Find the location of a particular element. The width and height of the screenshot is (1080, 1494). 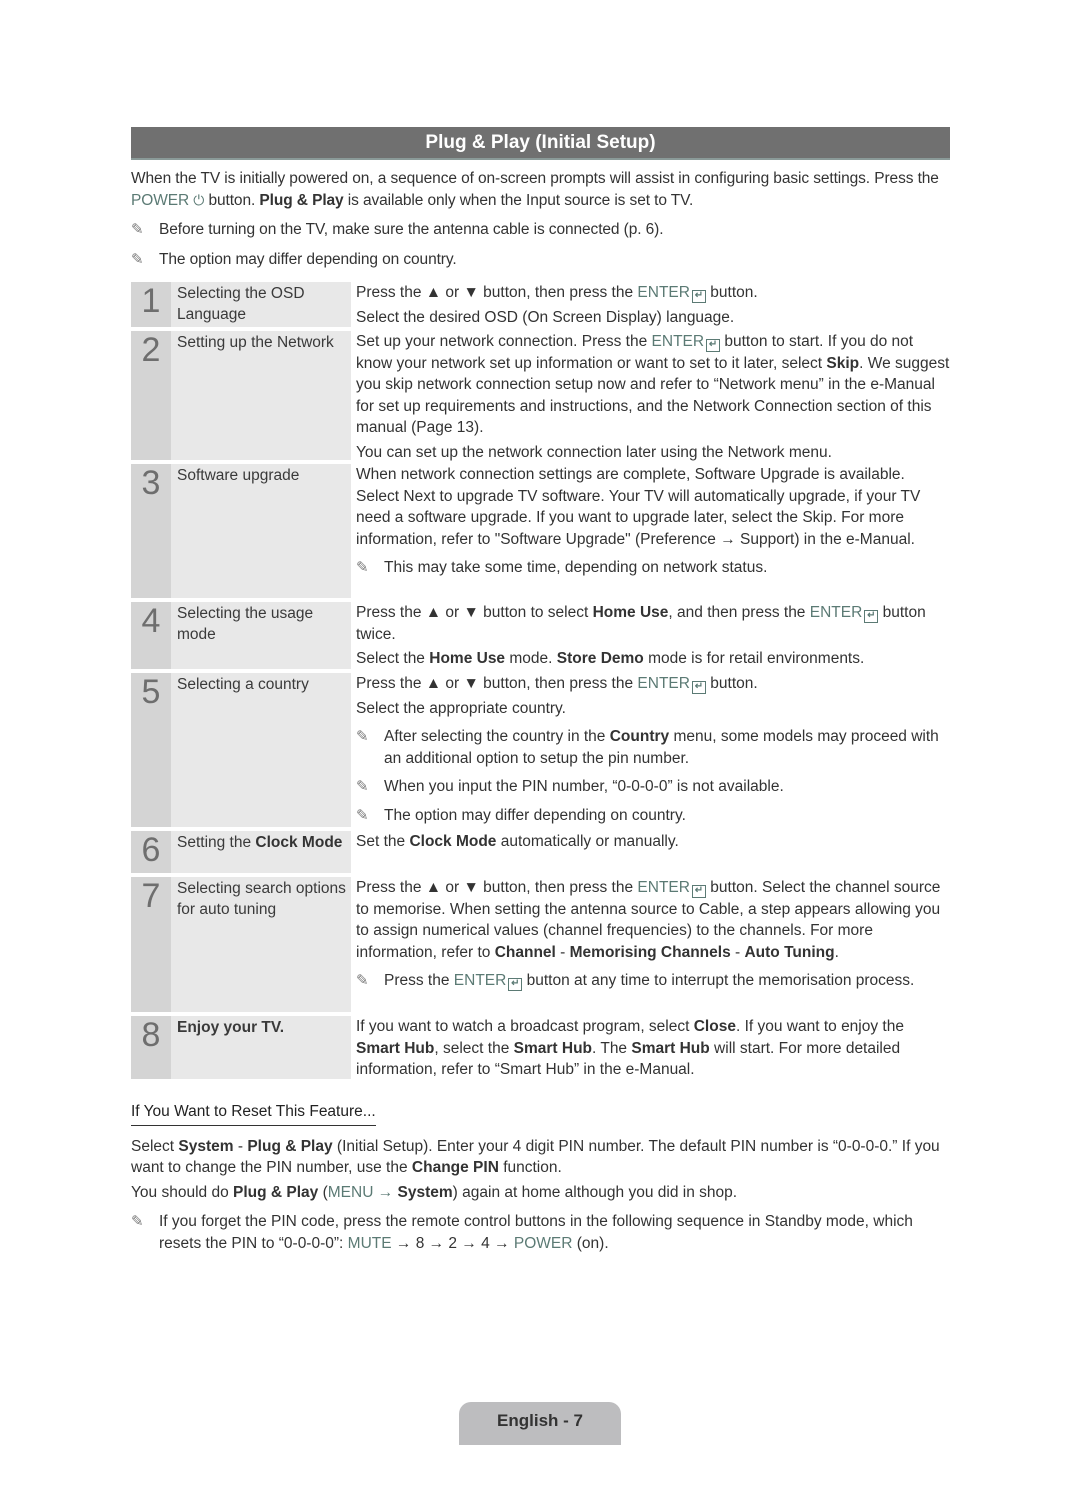

step-label: Setting up the Network is located at coordinates (261, 395).